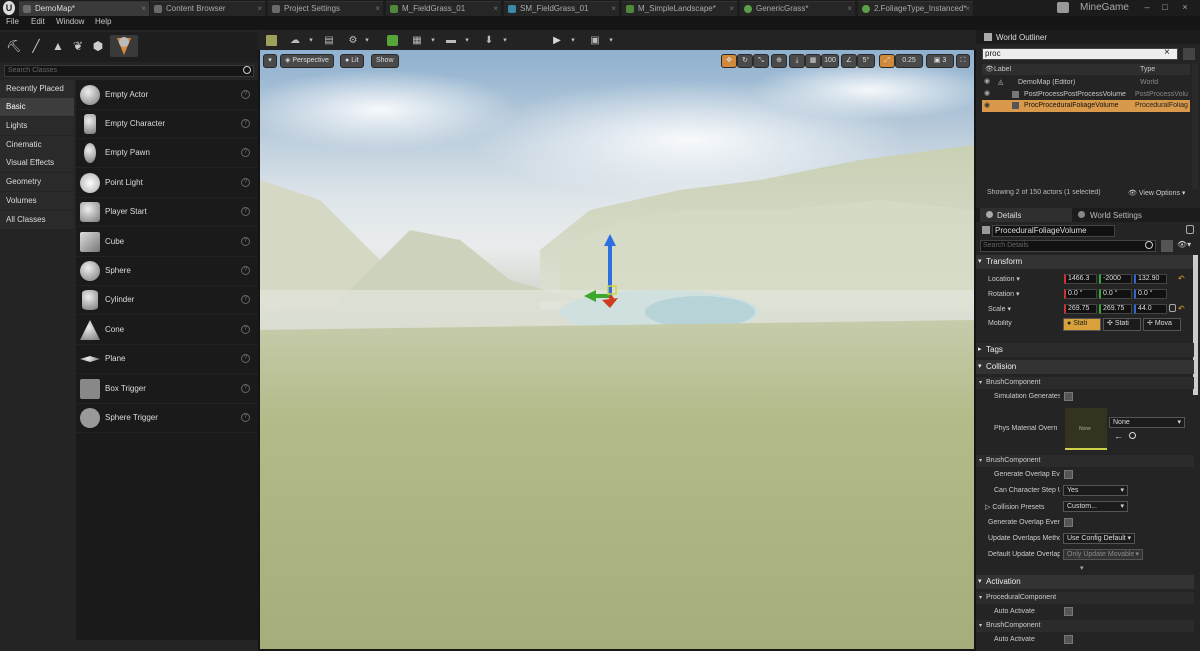 The width and height of the screenshot is (1200, 651). Describe the element at coordinates (38, 21) in the screenshot. I see `menu-edit: Edit` at that location.